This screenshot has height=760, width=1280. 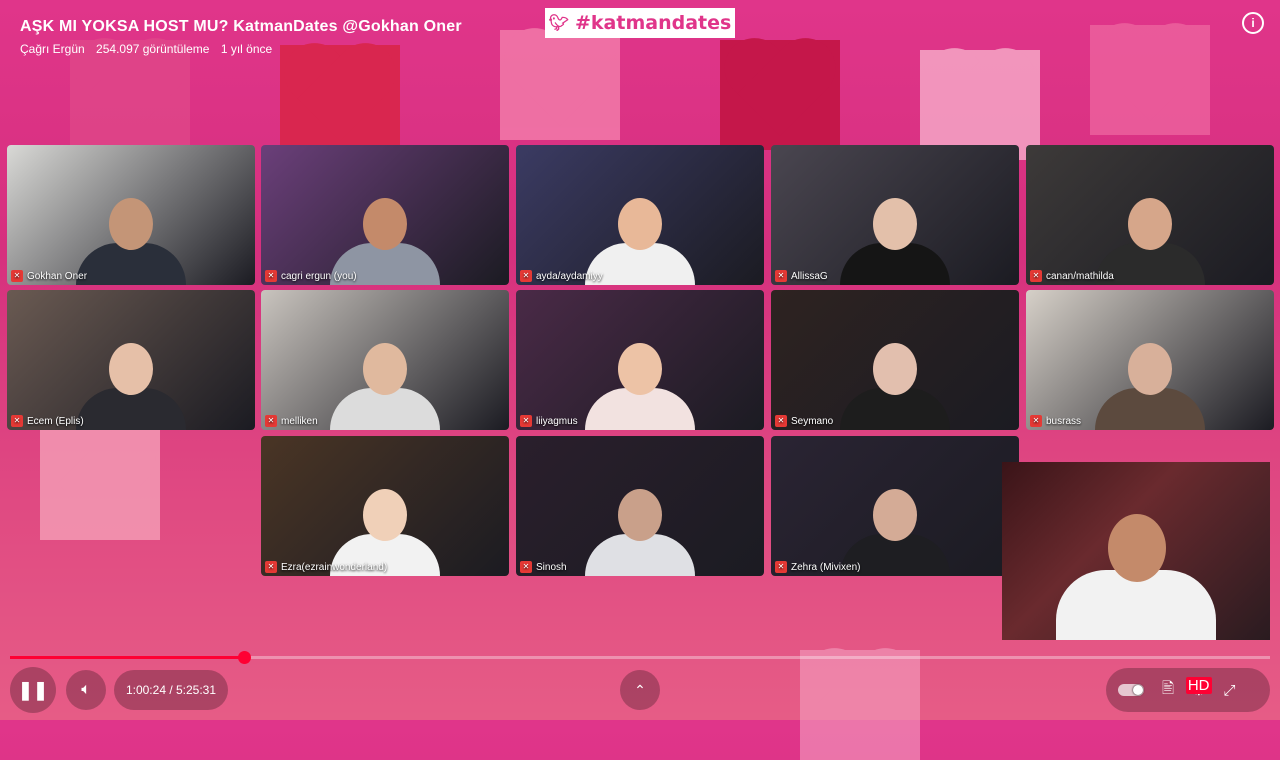 What do you see at coordinates (812, 421) in the screenshot?
I see `participant-name: Seymano` at bounding box center [812, 421].